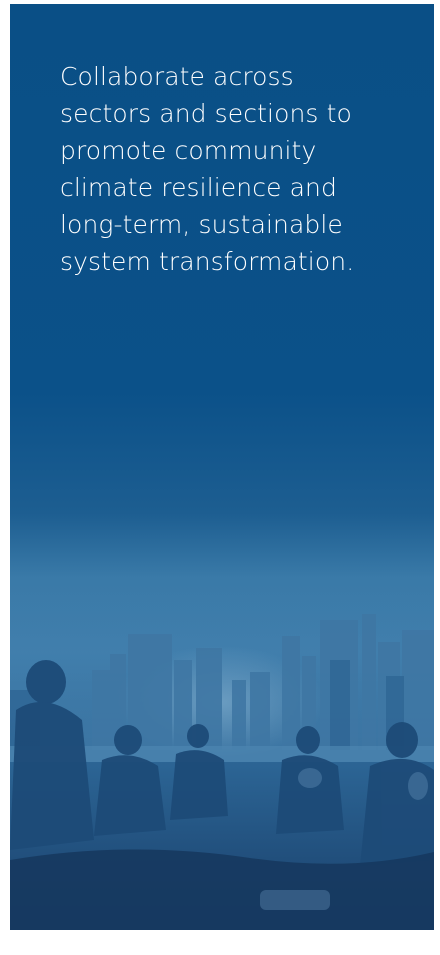 The width and height of the screenshot is (440, 955). Describe the element at coordinates (198, 187) in the screenshot. I see `statement-line: climate resilience and` at that location.